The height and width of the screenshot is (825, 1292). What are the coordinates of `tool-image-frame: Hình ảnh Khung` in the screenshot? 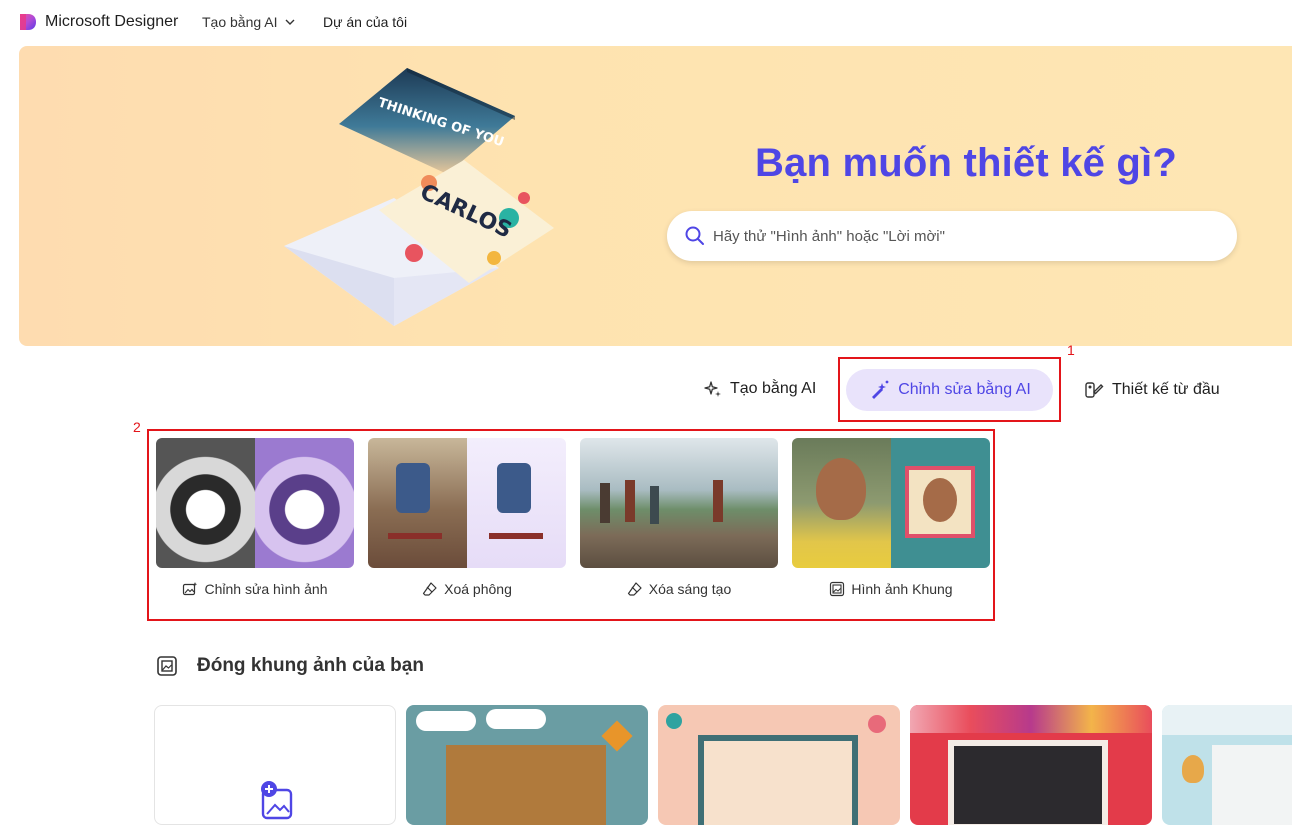 It's located at (891, 517).